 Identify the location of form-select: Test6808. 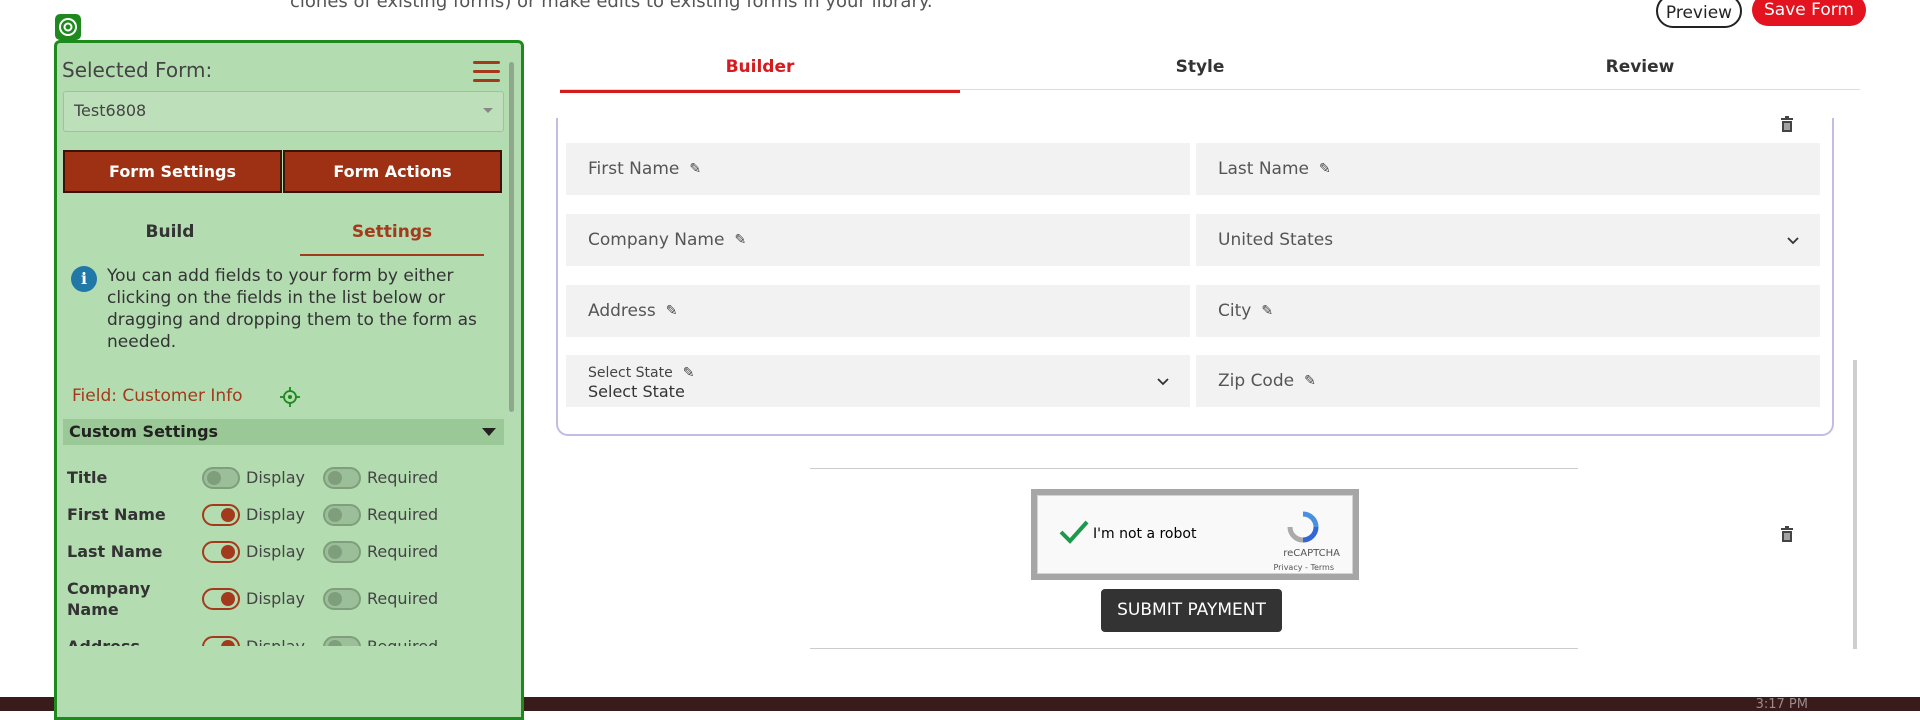
(283, 111).